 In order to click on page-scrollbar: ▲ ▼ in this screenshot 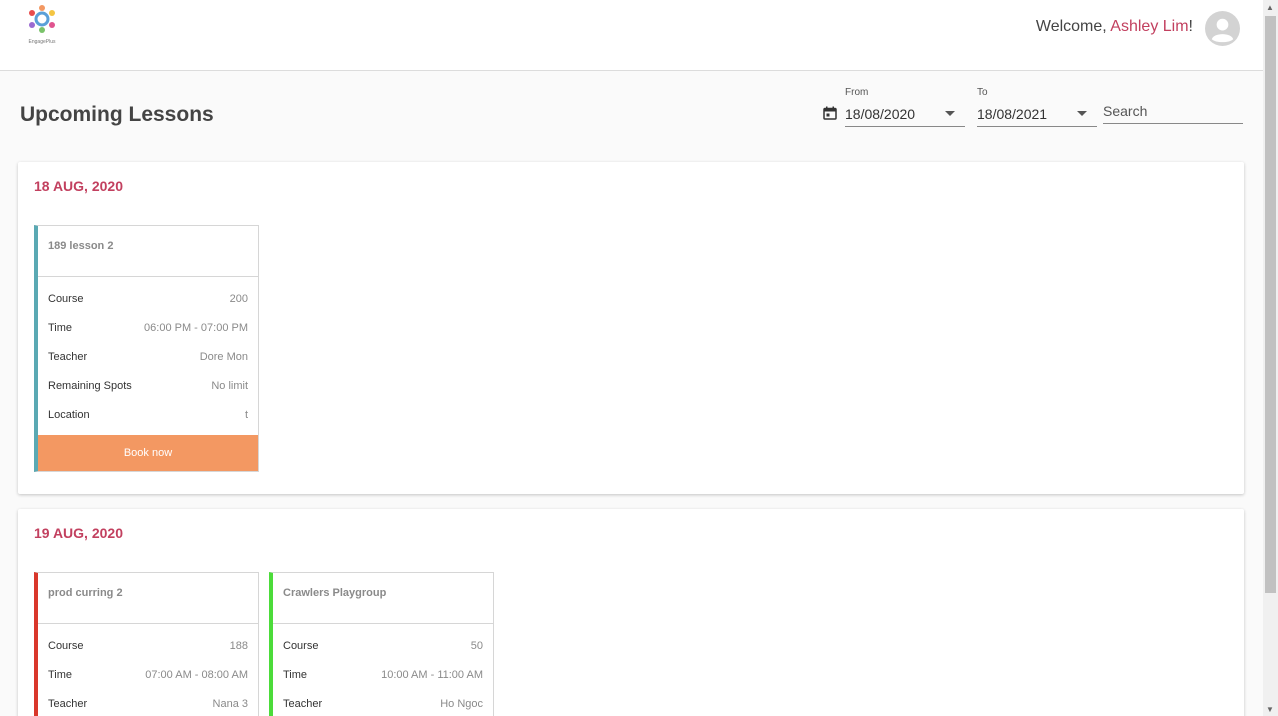, I will do `click(1270, 358)`.